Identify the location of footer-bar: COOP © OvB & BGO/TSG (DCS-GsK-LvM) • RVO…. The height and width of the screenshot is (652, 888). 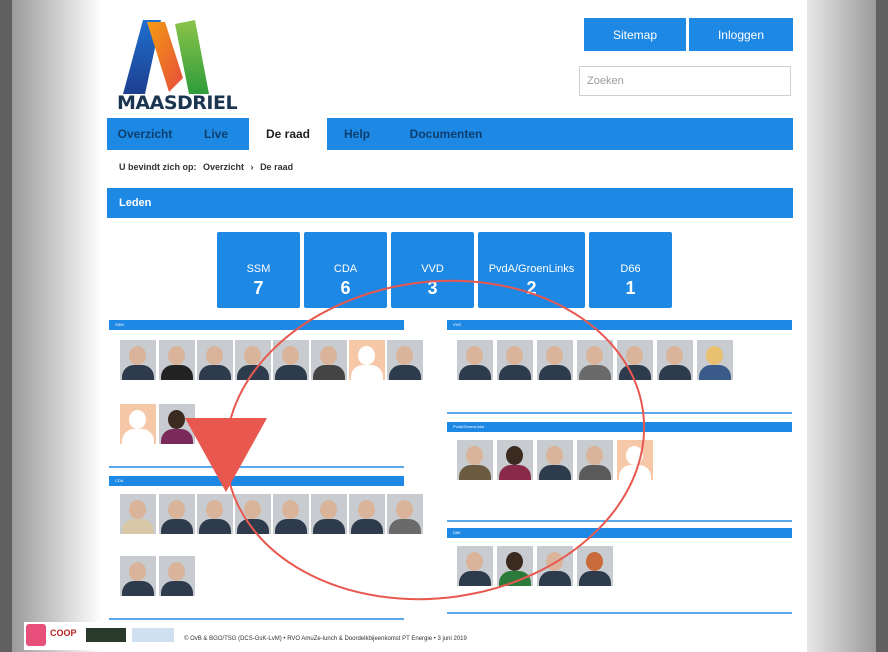
(294, 636).